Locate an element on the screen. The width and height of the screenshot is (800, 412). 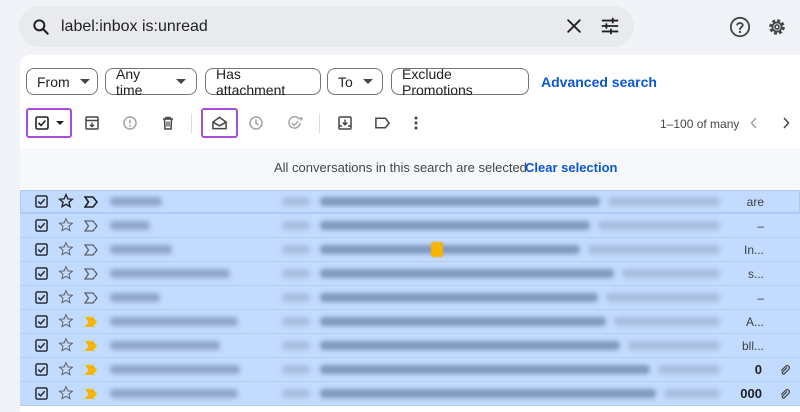
select-all-checkbox is located at coordinates (49, 123).